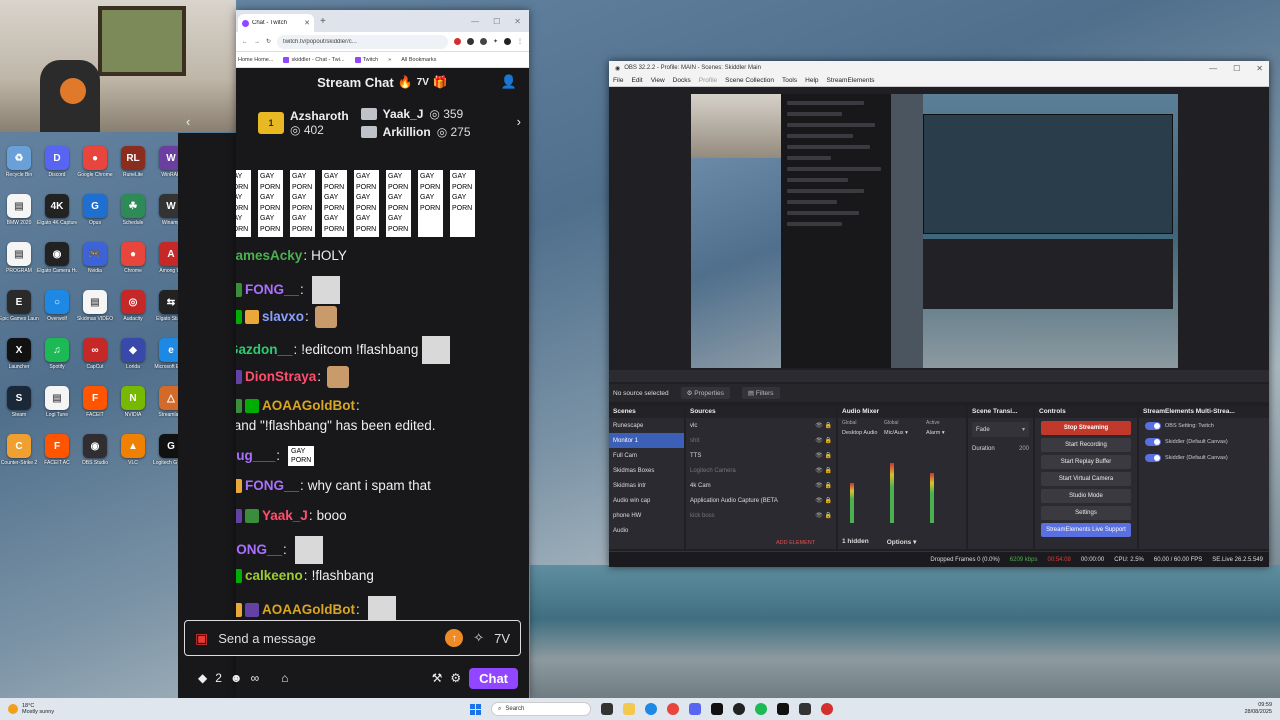 The height and width of the screenshot is (720, 1280). I want to click on forward-icon: →, so click(257, 42).